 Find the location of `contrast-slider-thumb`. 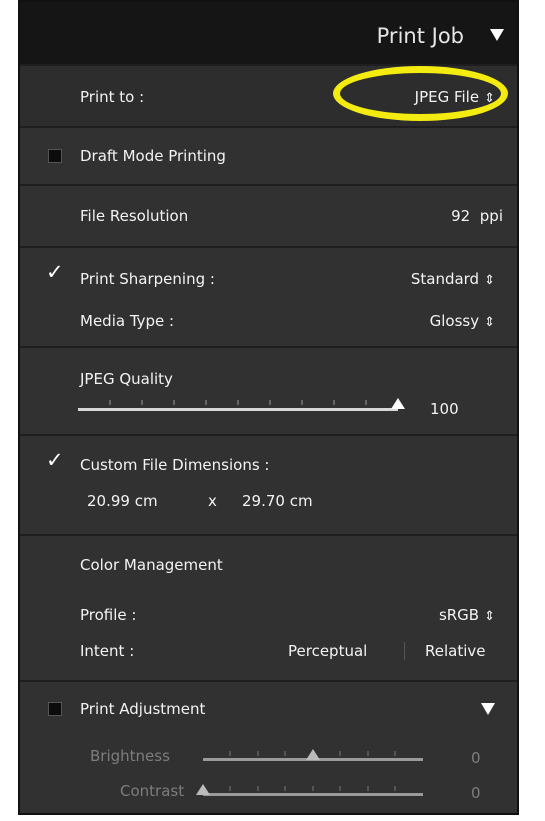

contrast-slider-thumb is located at coordinates (203, 789).